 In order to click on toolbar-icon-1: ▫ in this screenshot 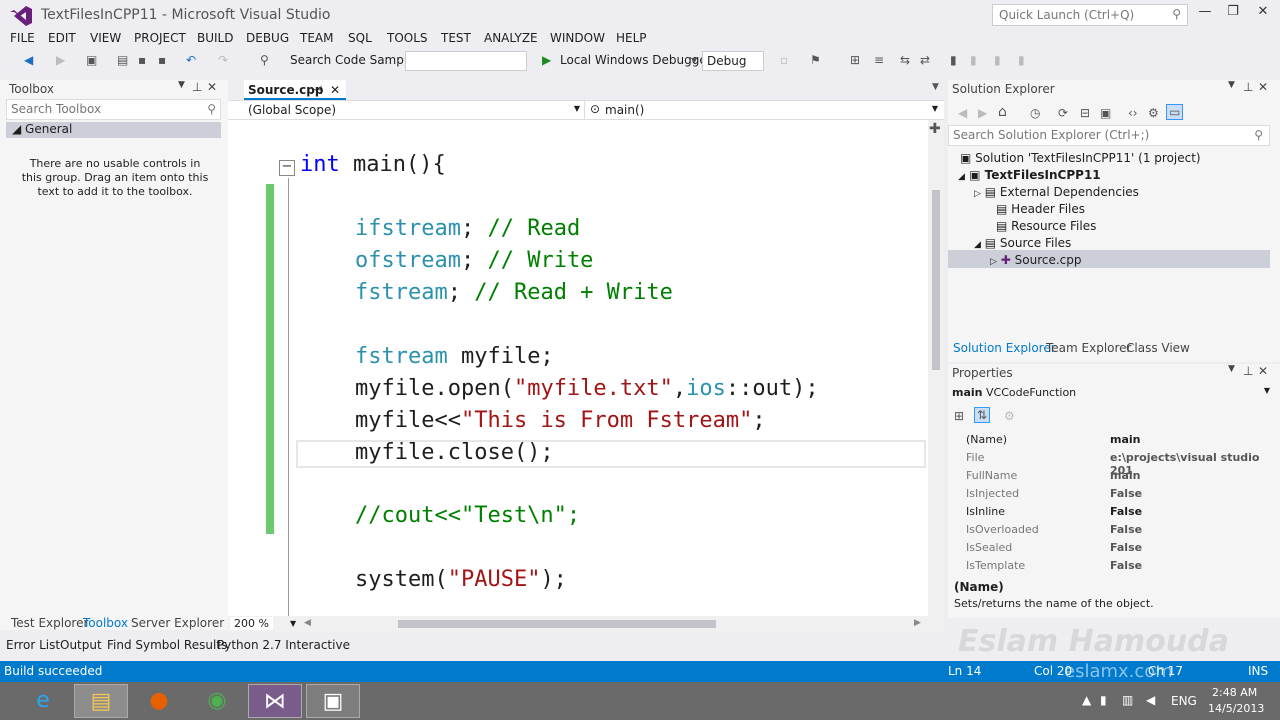, I will do `click(784, 60)`.